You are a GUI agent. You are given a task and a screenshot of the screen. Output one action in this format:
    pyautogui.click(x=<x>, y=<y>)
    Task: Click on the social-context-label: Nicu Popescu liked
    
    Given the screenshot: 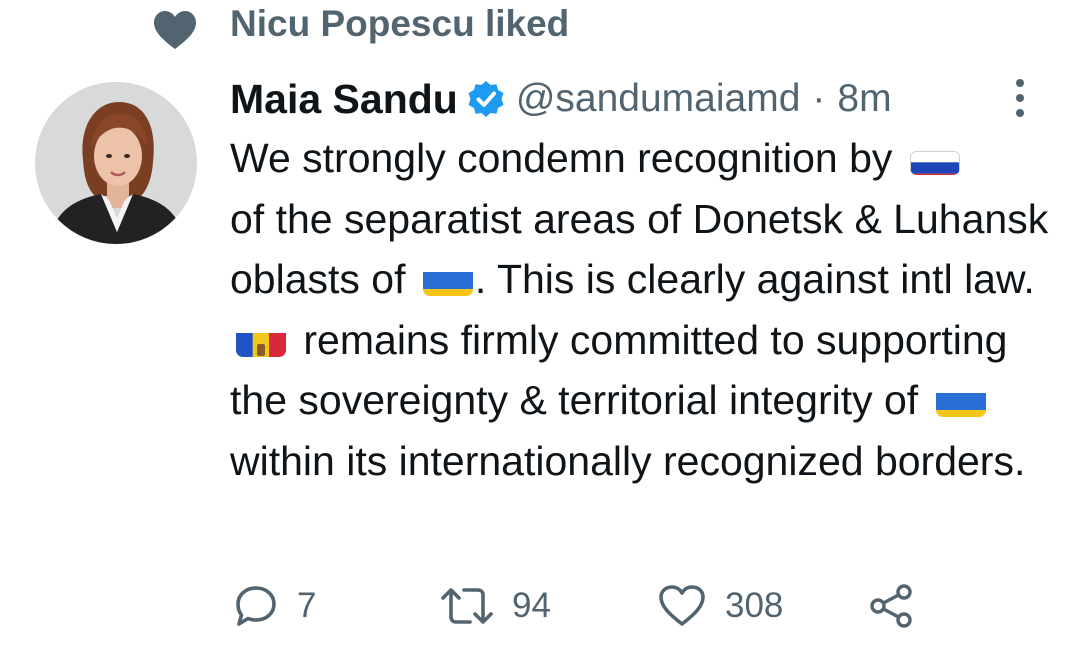 What is the action you would take?
    pyautogui.click(x=399, y=24)
    